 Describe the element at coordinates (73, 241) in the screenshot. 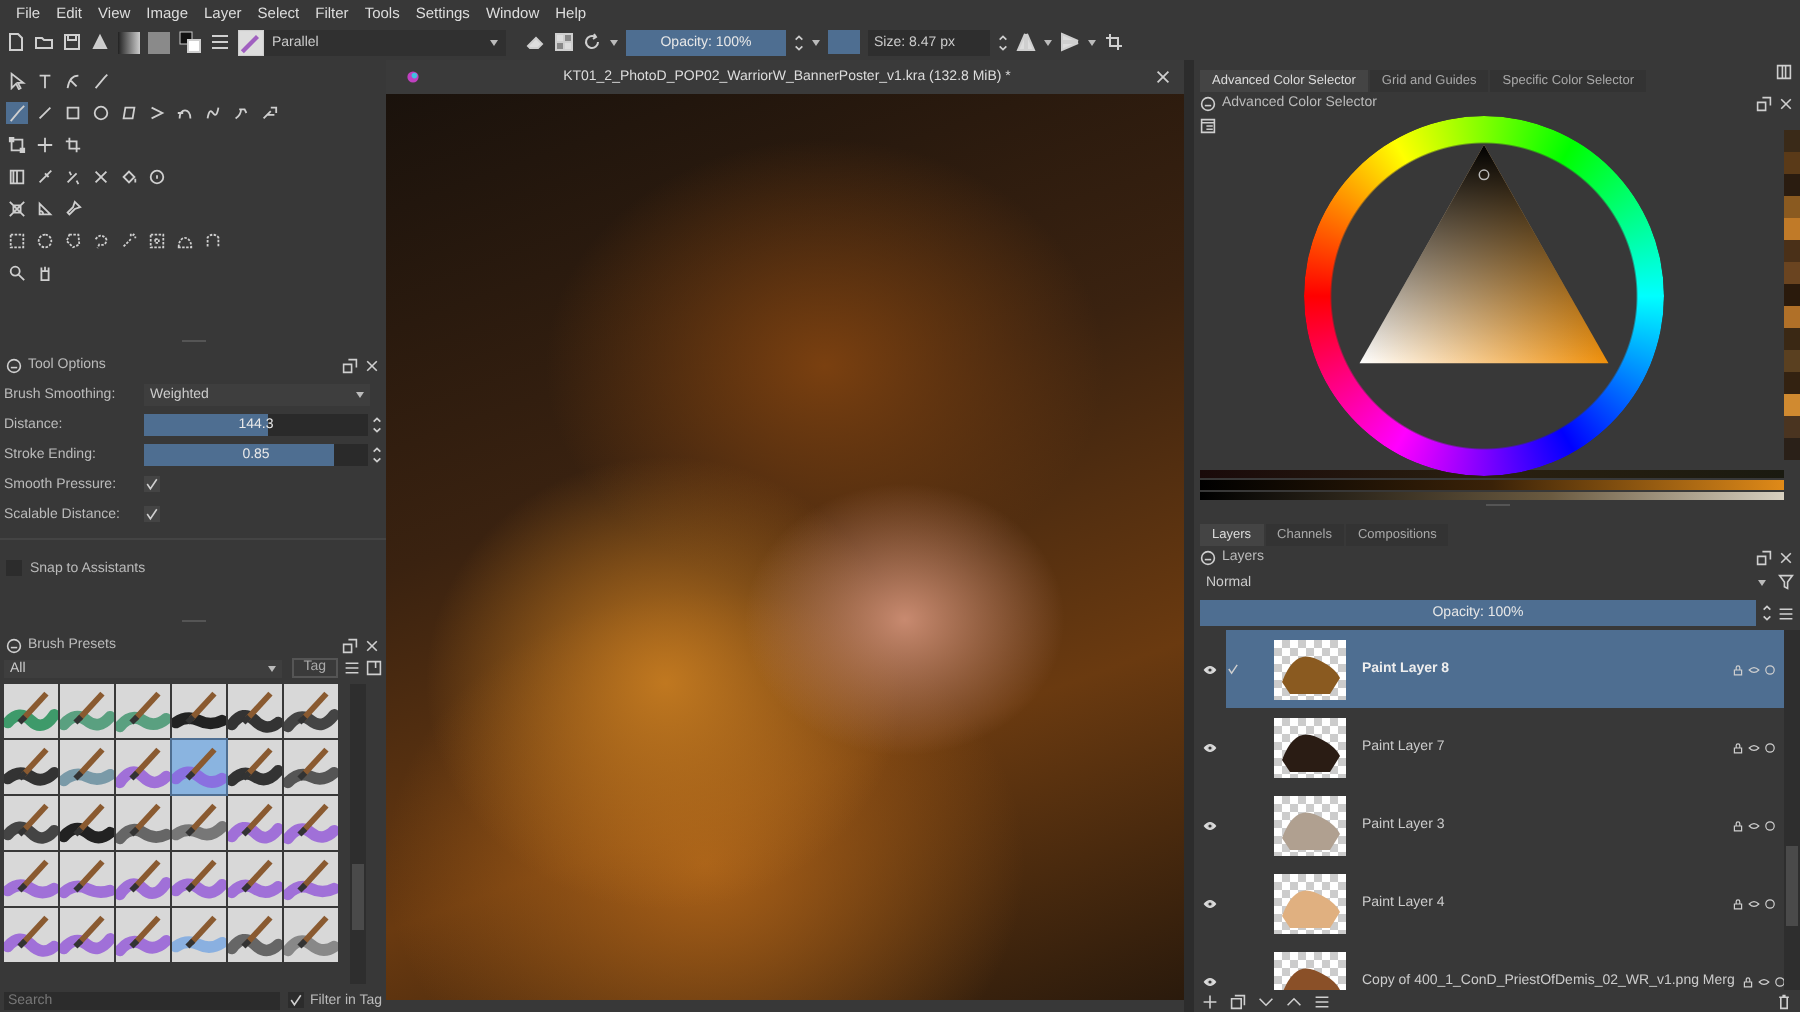

I see `polygon-selection-icon` at that location.